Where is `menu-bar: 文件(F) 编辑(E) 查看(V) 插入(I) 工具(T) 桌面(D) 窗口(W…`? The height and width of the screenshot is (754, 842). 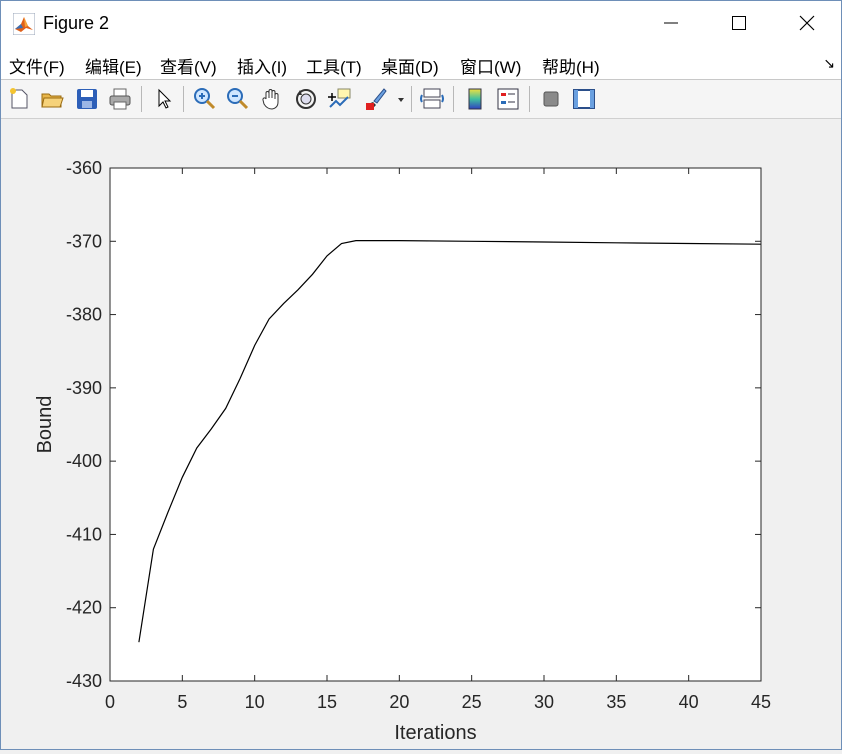
menu-bar: 文件(F) 编辑(E) 查看(V) 插入(I) 工具(T) 桌面(D) 窗口(W… is located at coordinates (421, 62).